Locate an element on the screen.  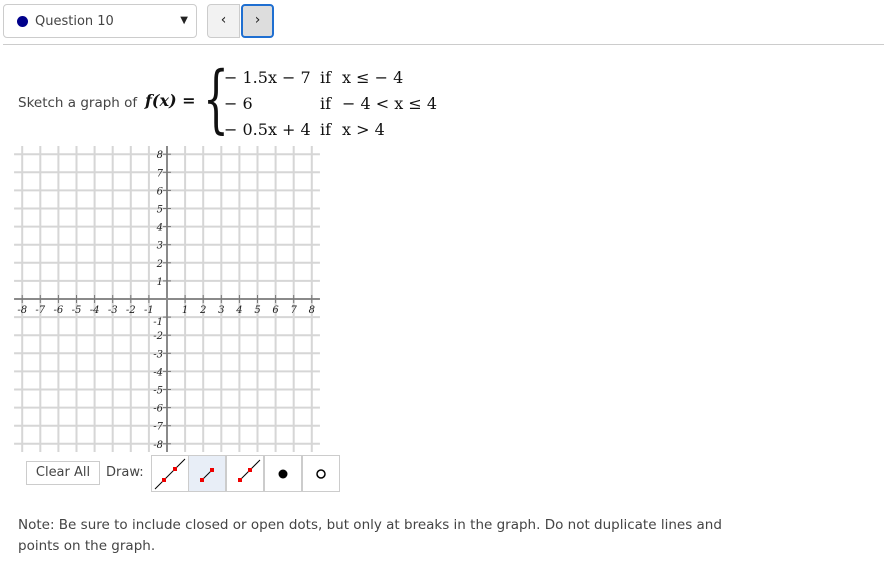
ray-tool-button is located at coordinates (245, 473).